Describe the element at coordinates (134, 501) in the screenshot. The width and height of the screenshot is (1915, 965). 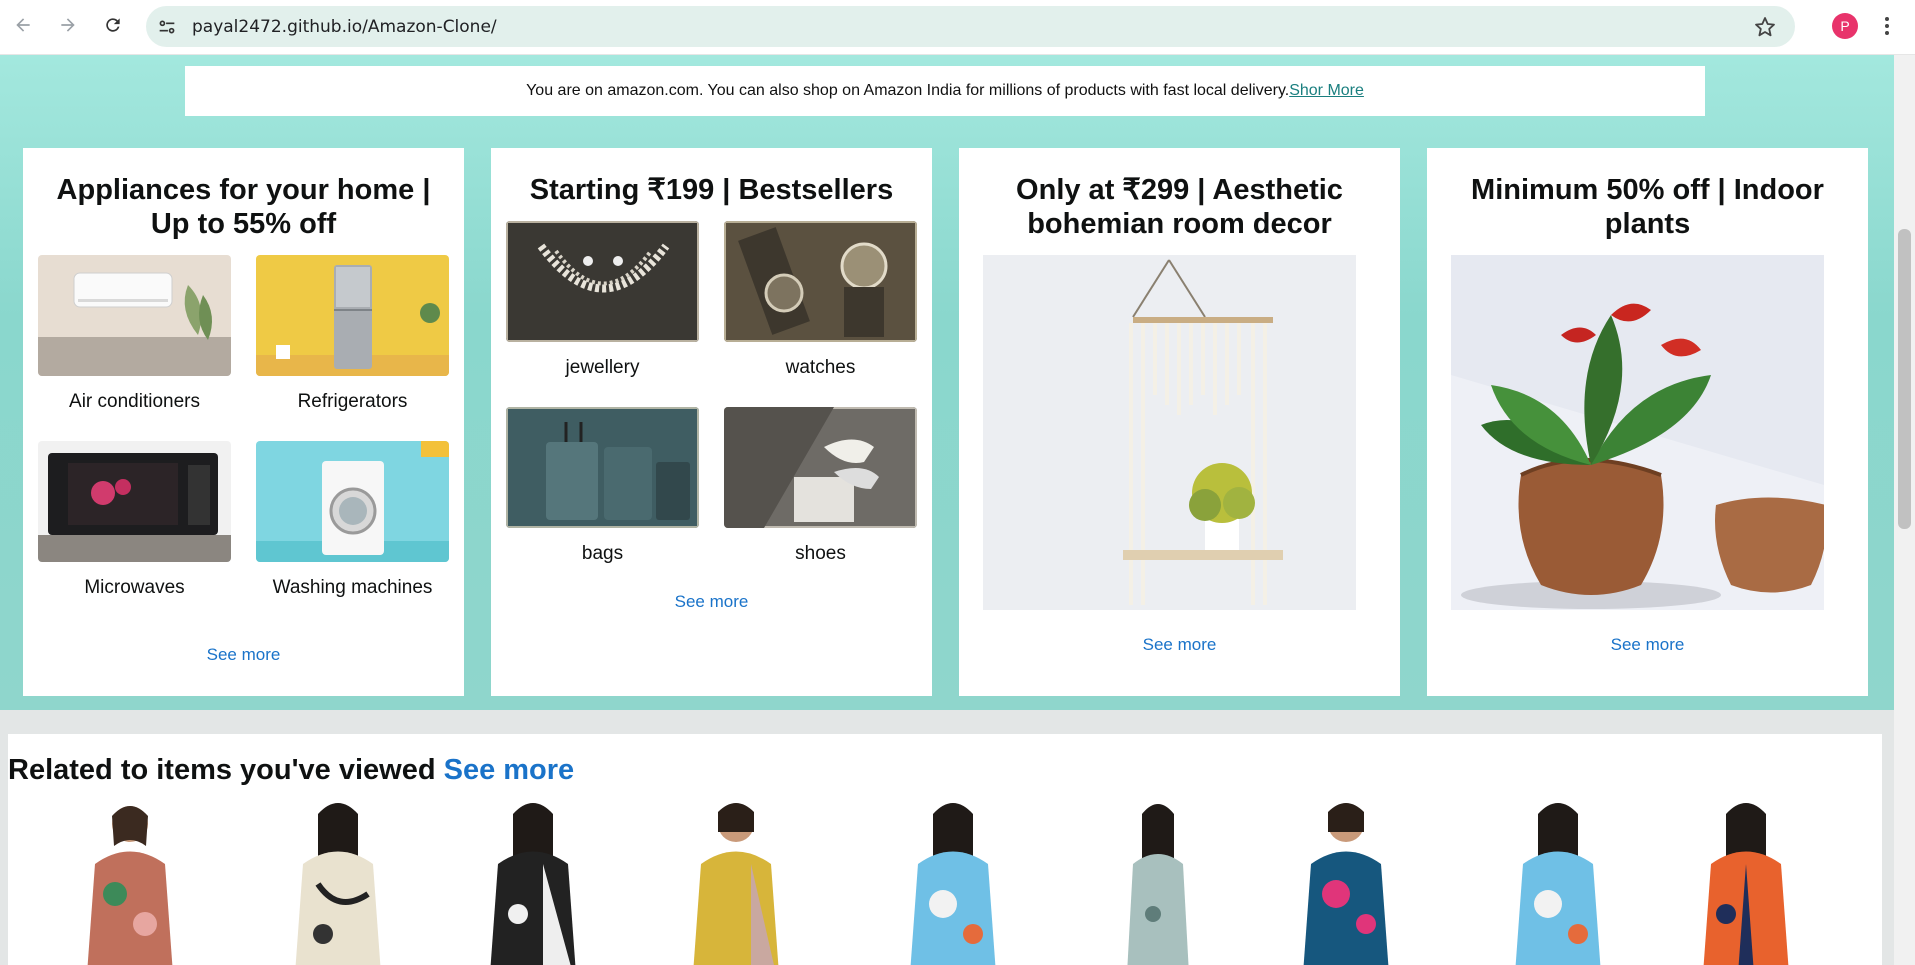
I see `microwave-image` at that location.